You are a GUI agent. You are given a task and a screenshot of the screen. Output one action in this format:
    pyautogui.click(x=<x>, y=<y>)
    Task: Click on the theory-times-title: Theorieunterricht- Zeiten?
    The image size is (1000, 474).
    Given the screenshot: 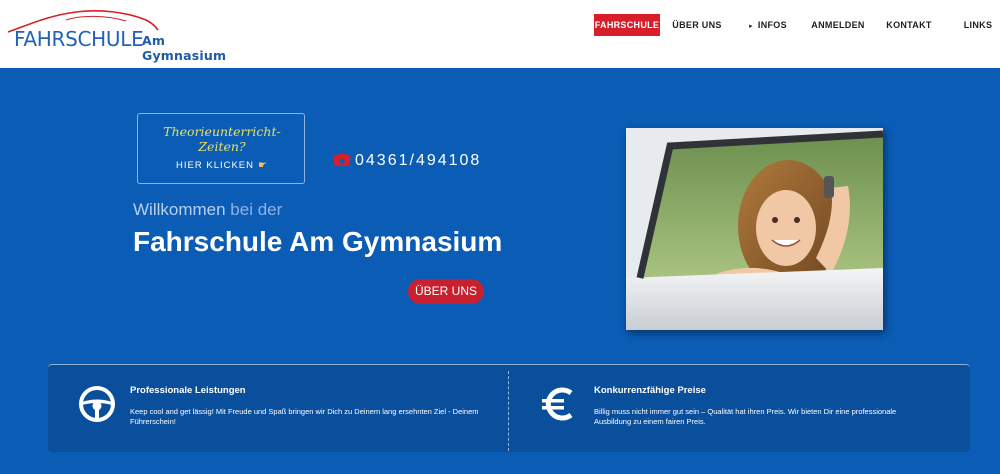 What is the action you would take?
    pyautogui.click(x=222, y=139)
    